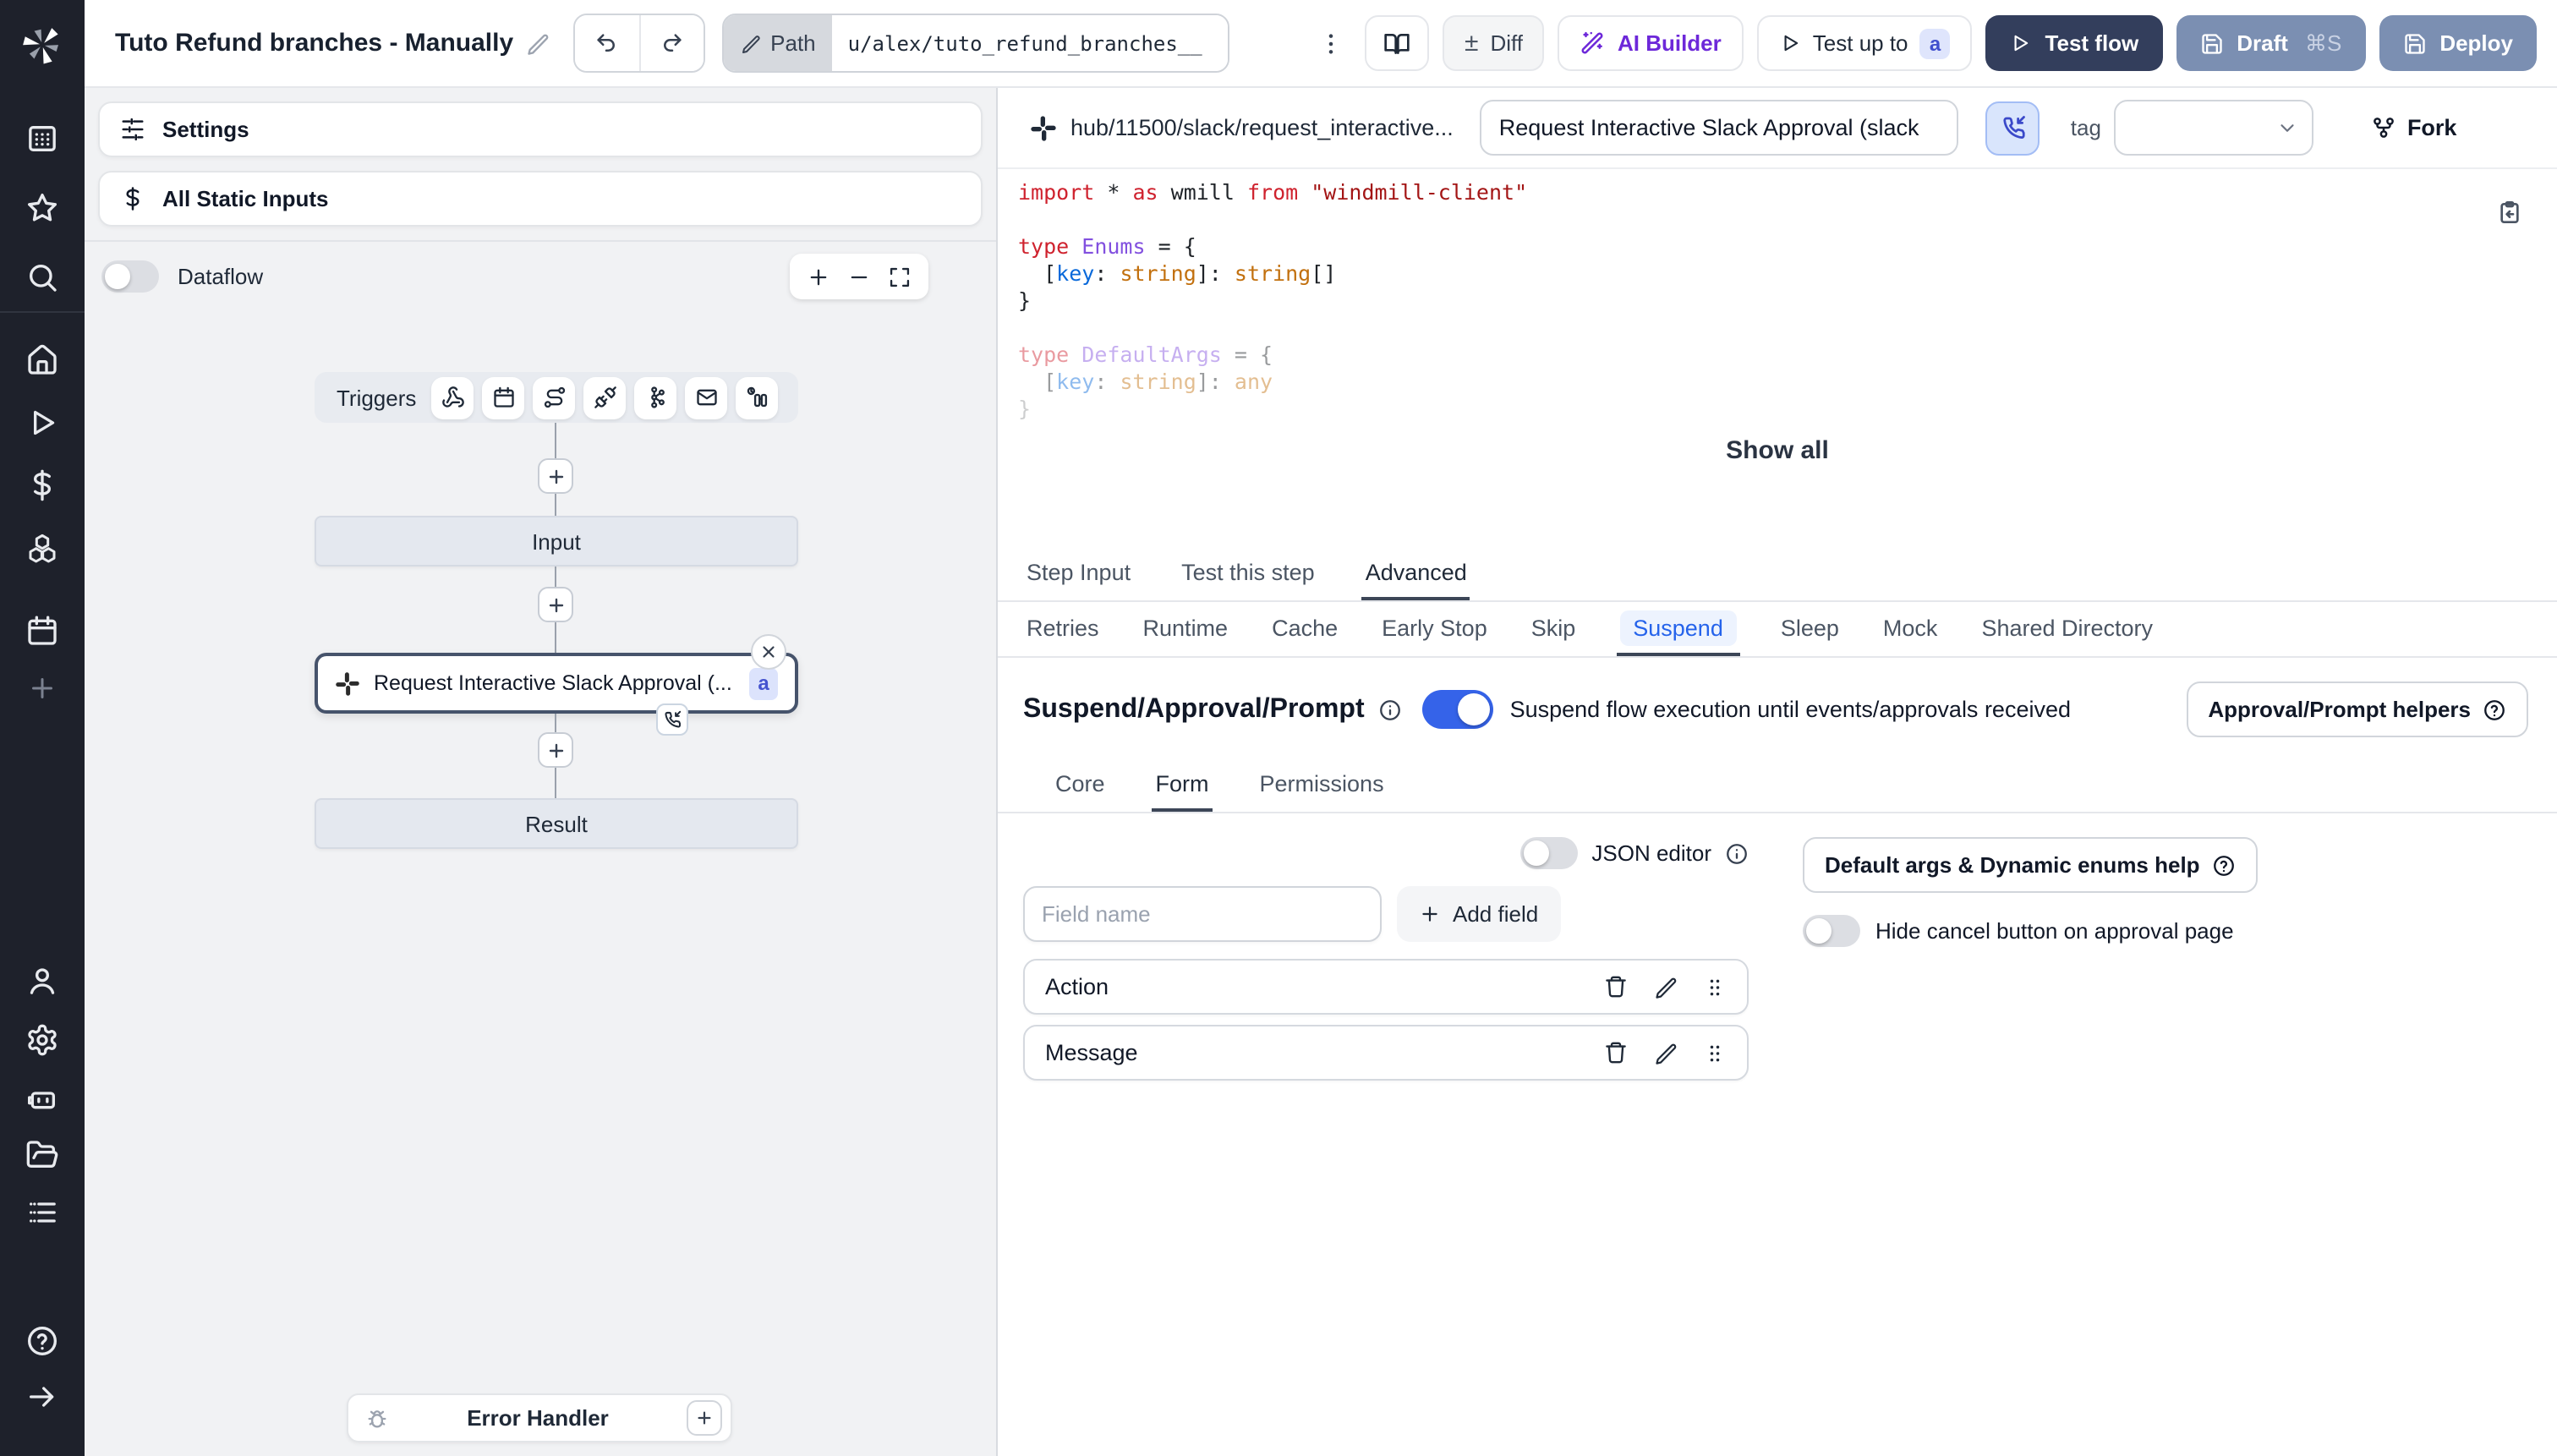 This screenshot has width=2557, height=1456. I want to click on ai-icon, so click(42, 1097).